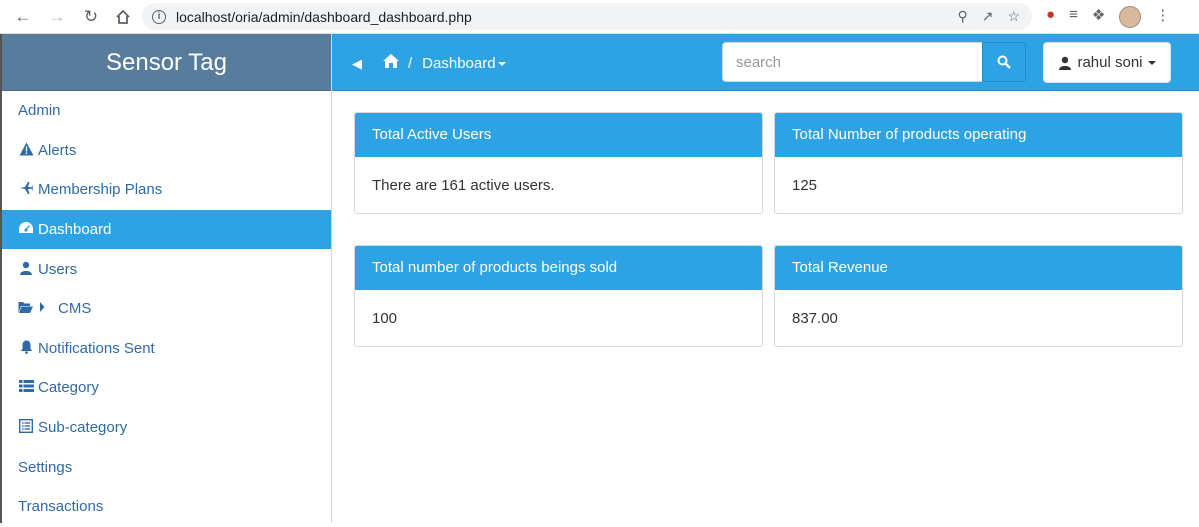 The height and width of the screenshot is (527, 1199). What do you see at coordinates (26, 189) in the screenshot?
I see `plane-icon` at bounding box center [26, 189].